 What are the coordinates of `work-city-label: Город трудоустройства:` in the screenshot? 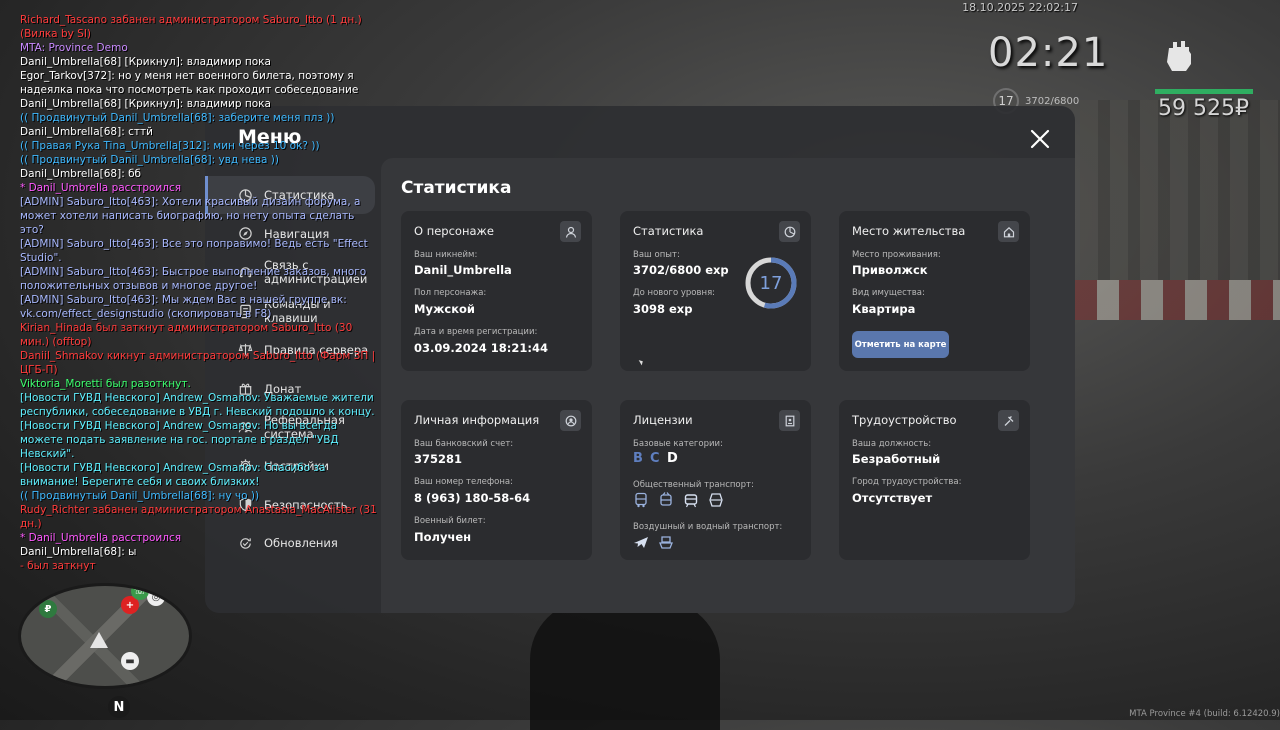 It's located at (907, 482).